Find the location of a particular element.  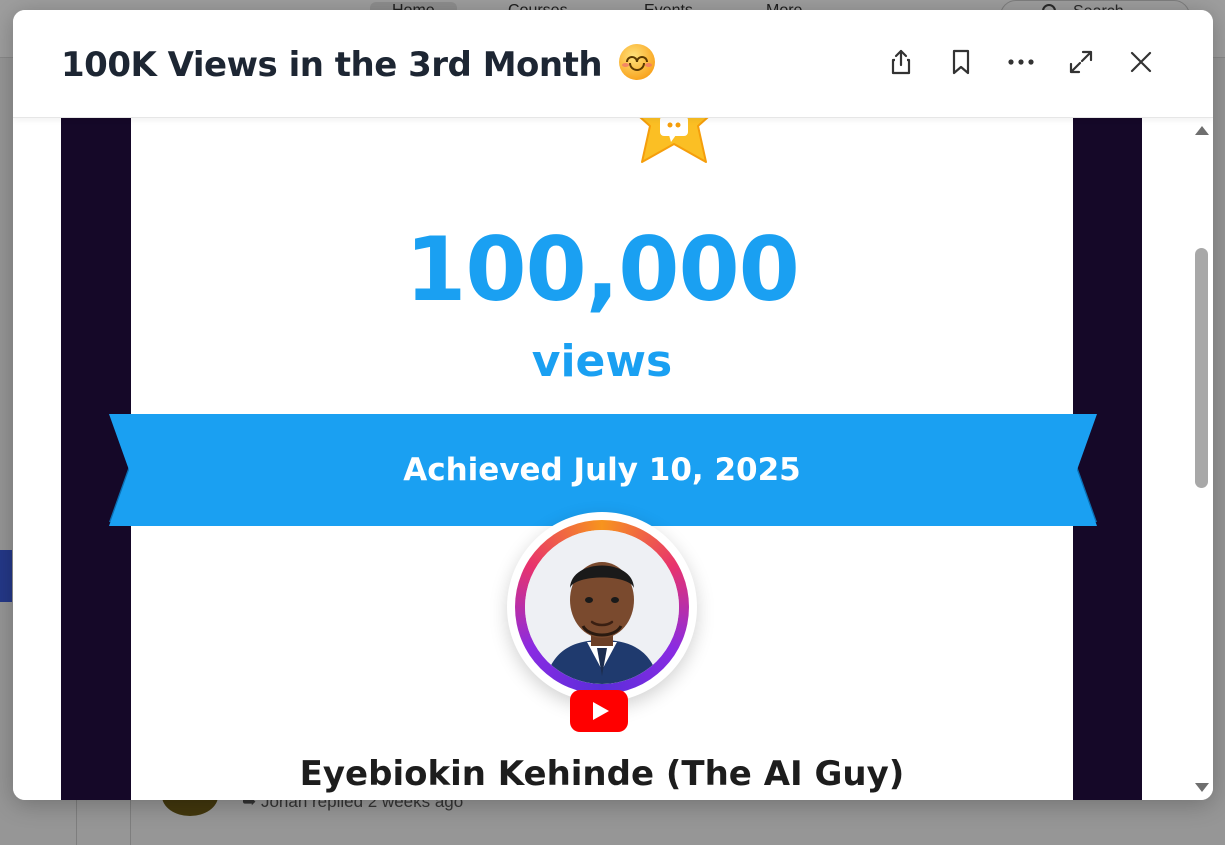

expand-icon is located at coordinates (1081, 62).